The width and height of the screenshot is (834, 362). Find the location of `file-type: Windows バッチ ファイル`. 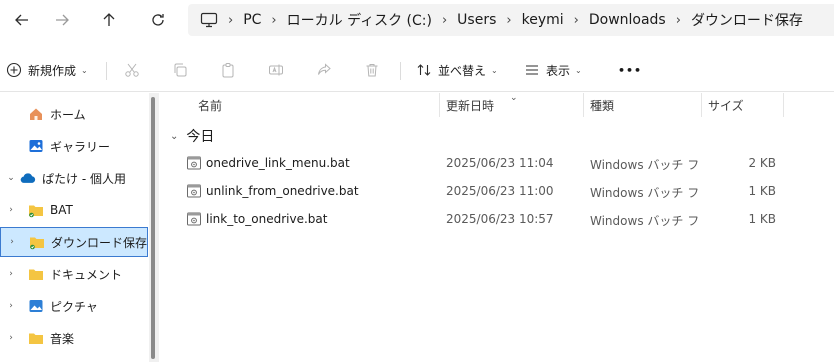

file-type: Windows バッチ ファイル is located at coordinates (644, 221).